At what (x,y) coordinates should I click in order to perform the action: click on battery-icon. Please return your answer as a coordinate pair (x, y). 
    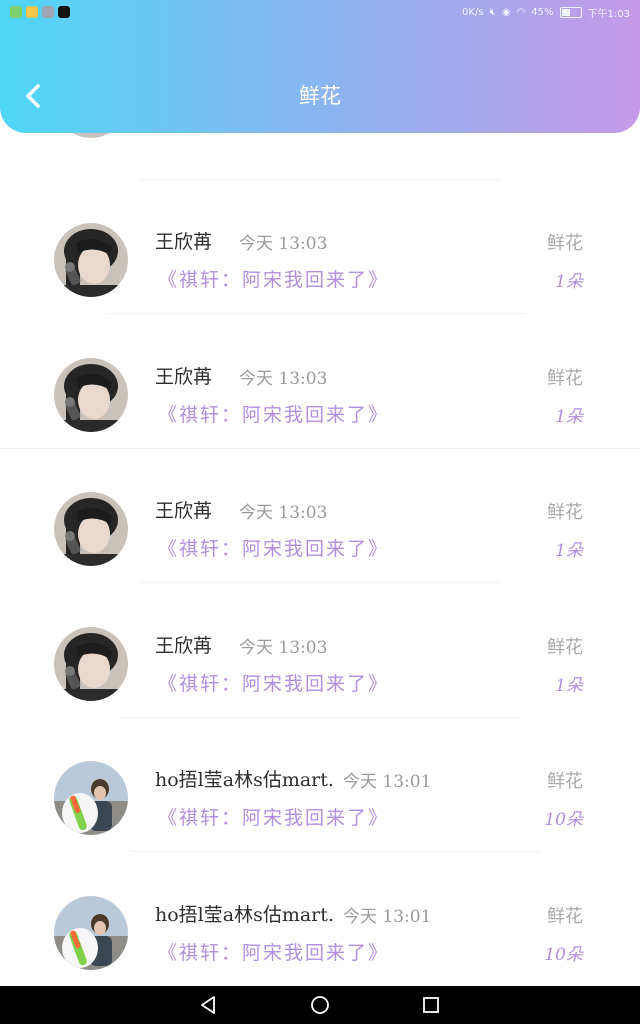
    Looking at the image, I should click on (570, 12).